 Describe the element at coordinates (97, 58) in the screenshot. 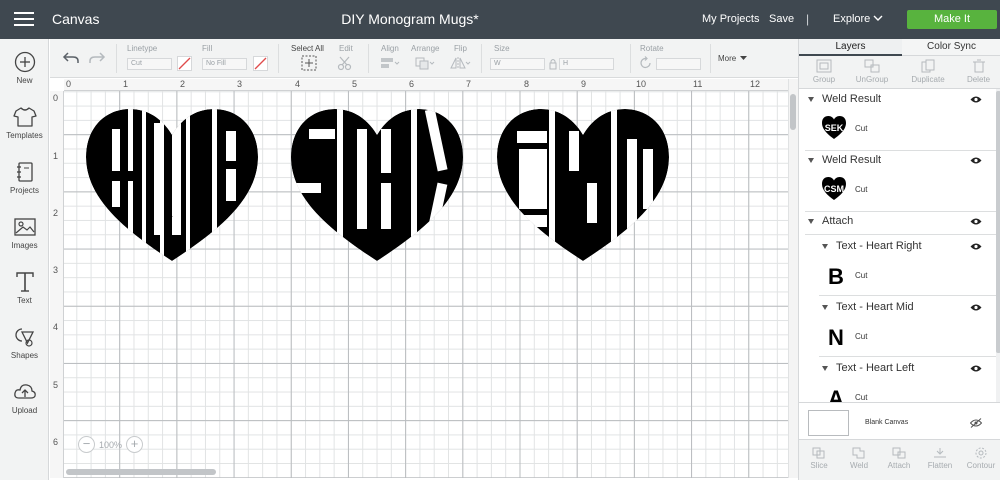

I see `redo-icon` at that location.